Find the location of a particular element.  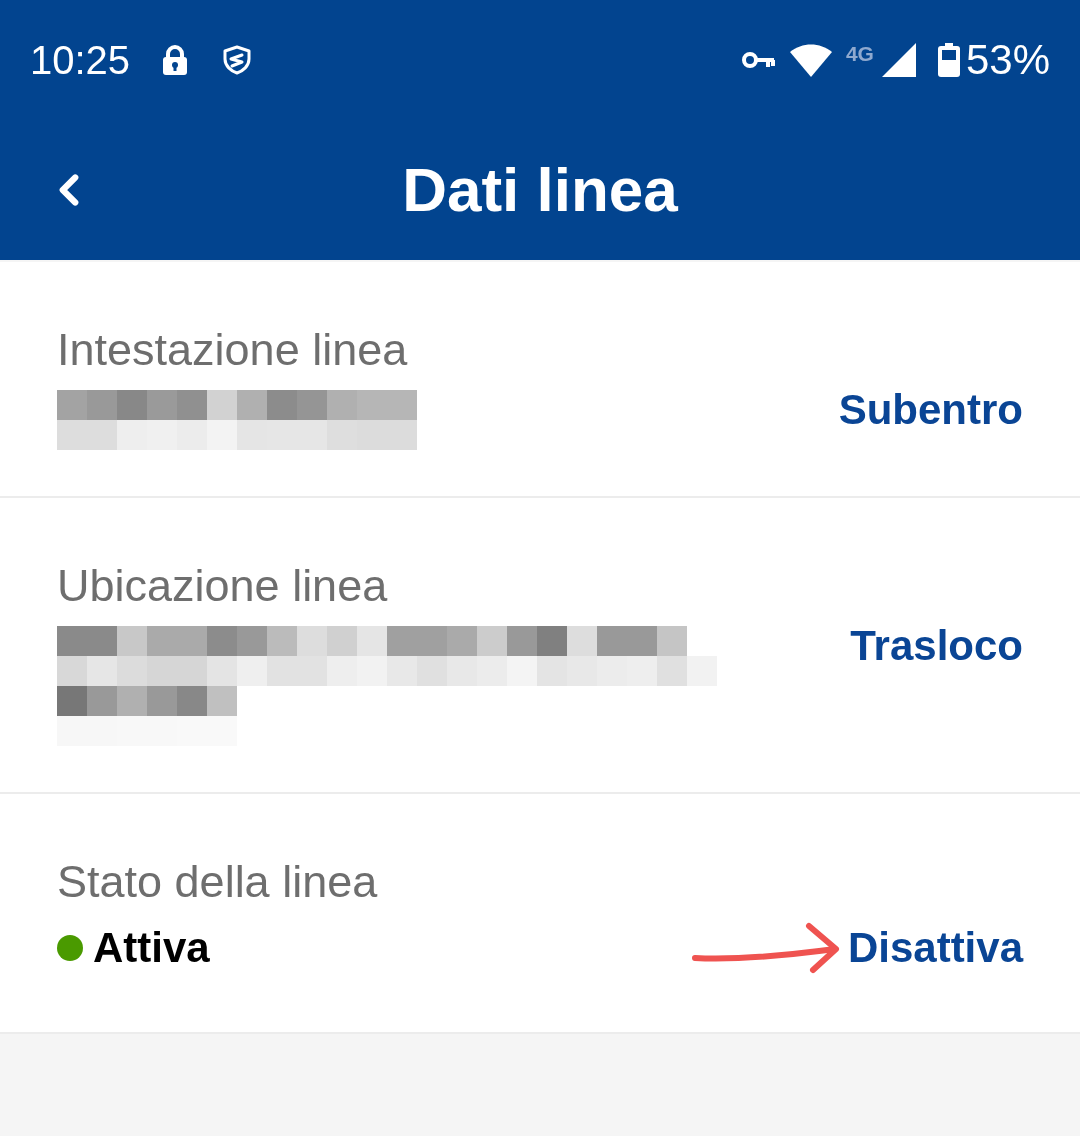

status-text: Attiva is located at coordinates (151, 948).